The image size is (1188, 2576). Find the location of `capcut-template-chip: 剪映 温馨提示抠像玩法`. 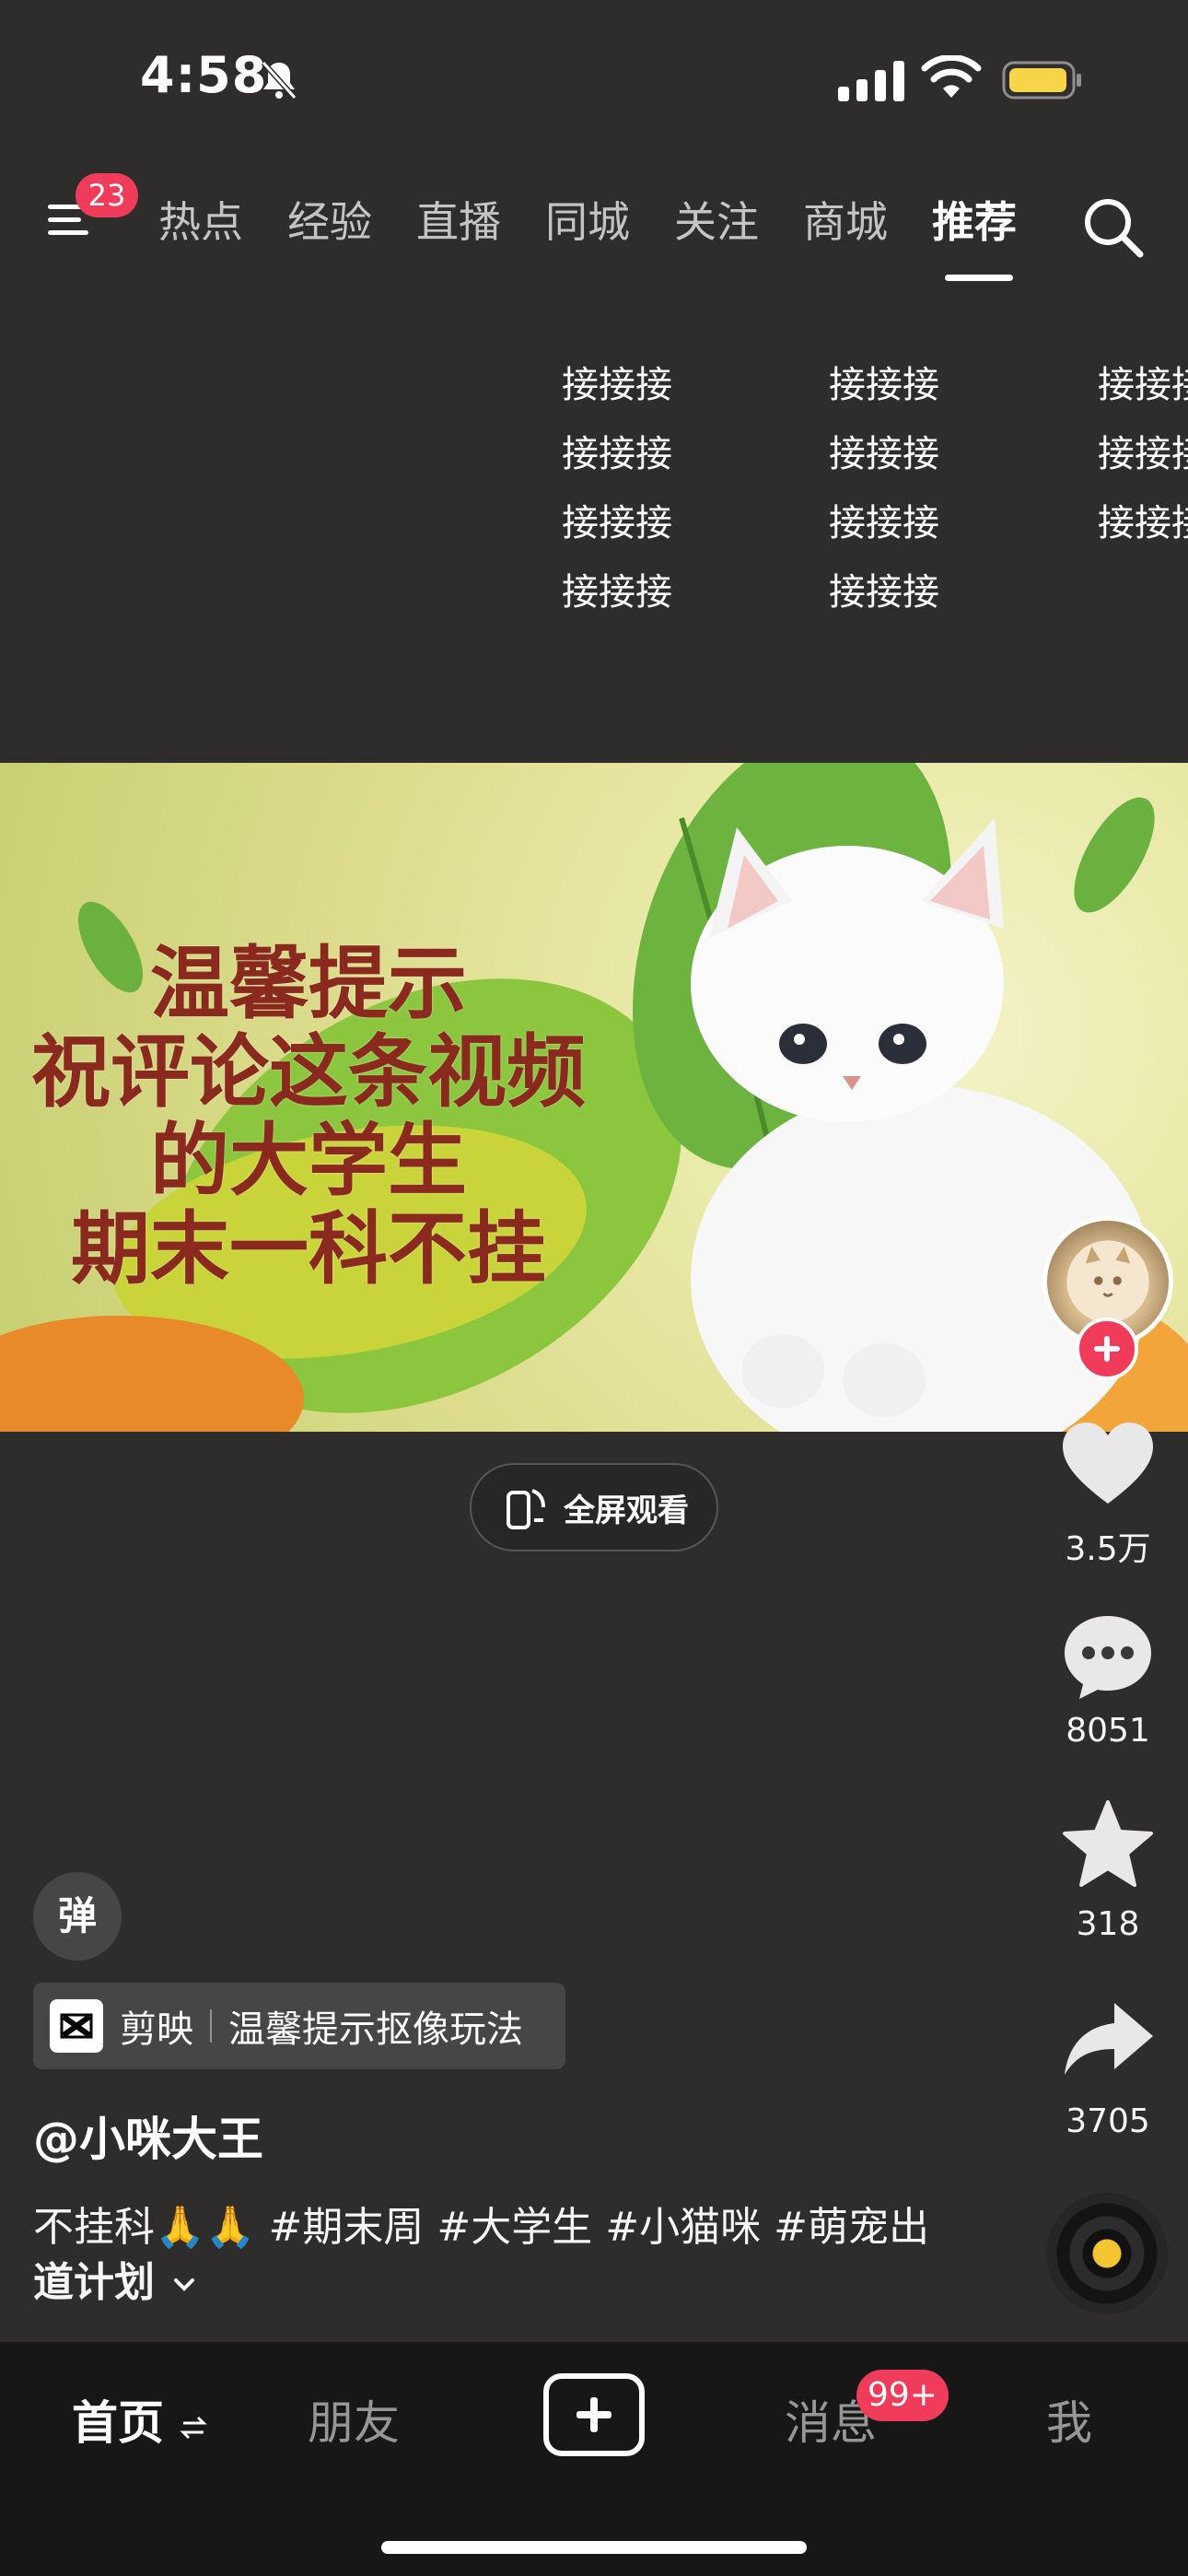

capcut-template-chip: 剪映 温馨提示抠像玩法 is located at coordinates (299, 2026).